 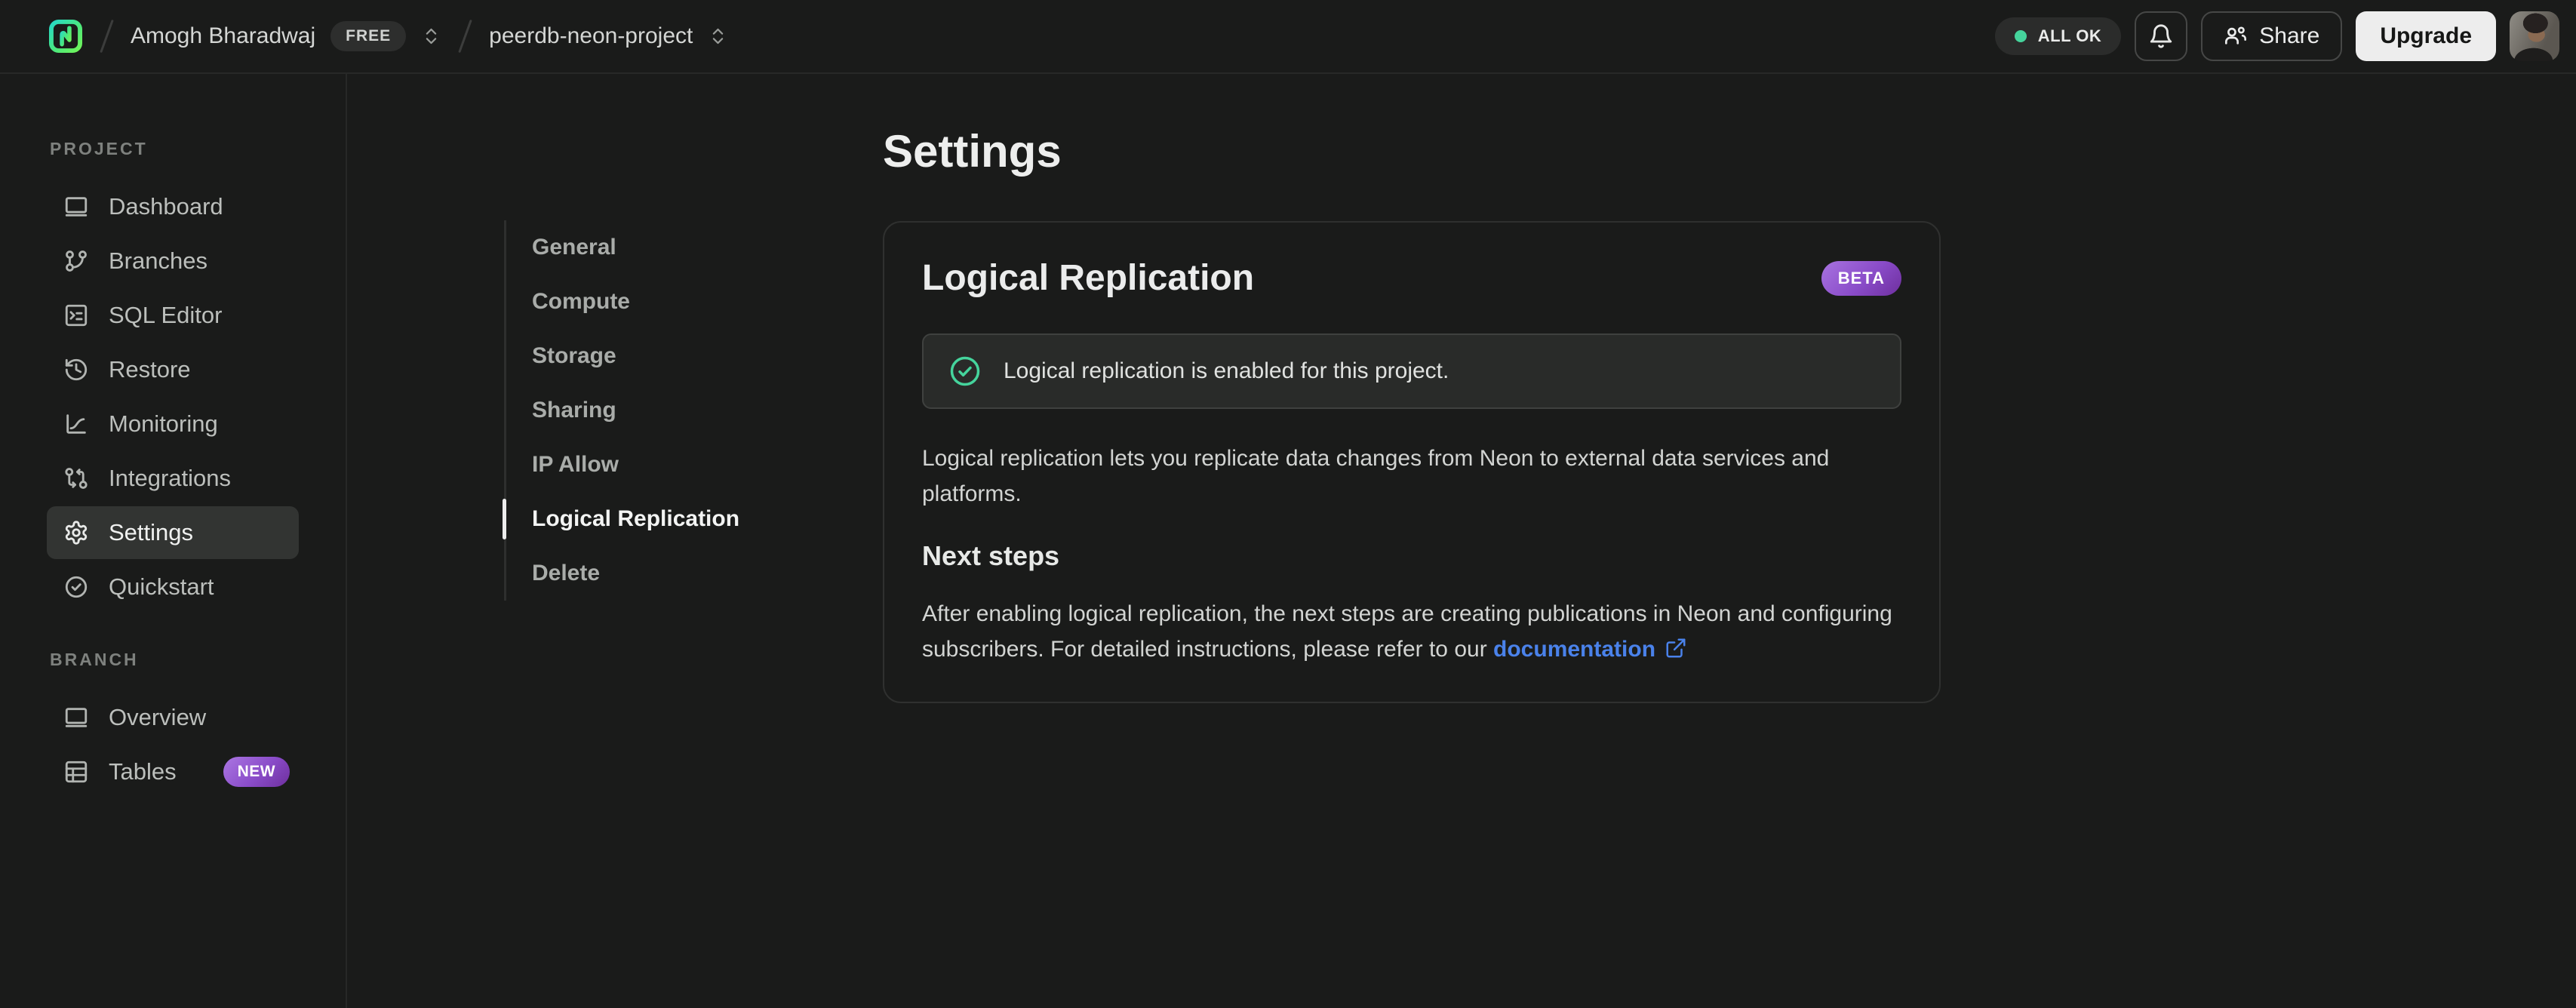 What do you see at coordinates (223, 35) in the screenshot?
I see `org-name: Amogh Bharadwaj` at bounding box center [223, 35].